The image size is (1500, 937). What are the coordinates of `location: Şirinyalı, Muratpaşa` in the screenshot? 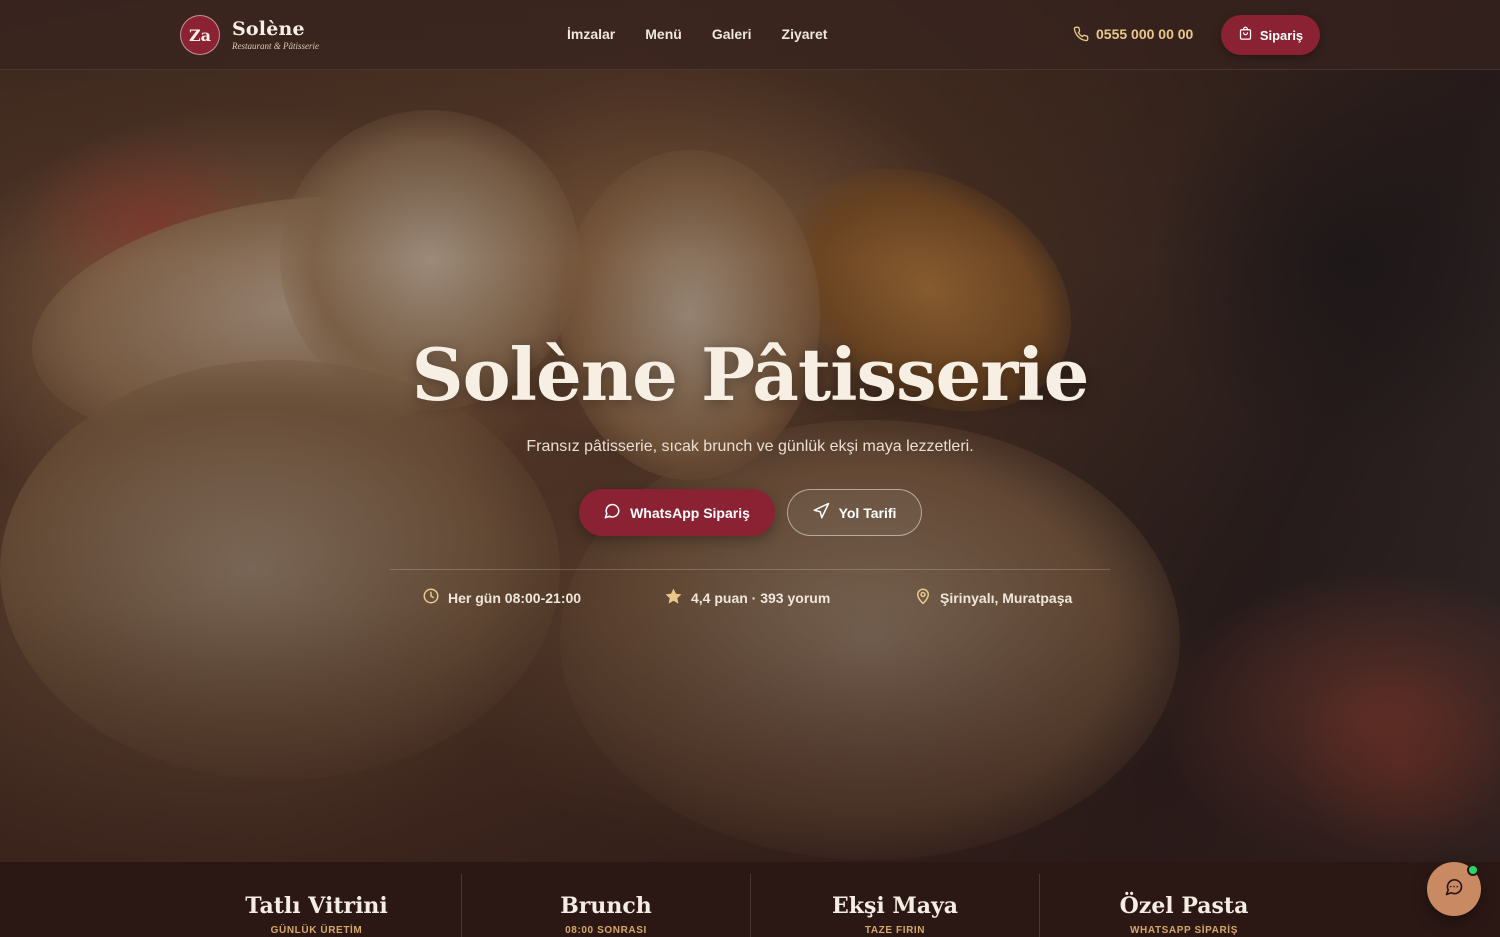 It's located at (993, 597).